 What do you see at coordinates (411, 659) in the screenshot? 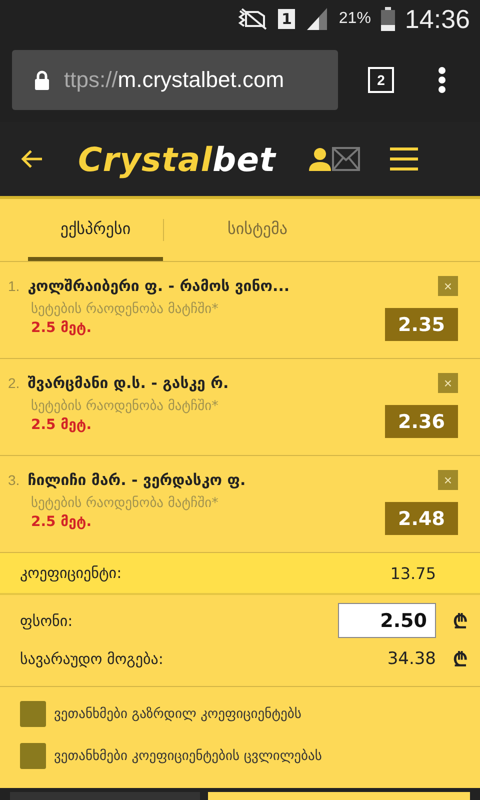
I see `winnings-value: 34.38` at bounding box center [411, 659].